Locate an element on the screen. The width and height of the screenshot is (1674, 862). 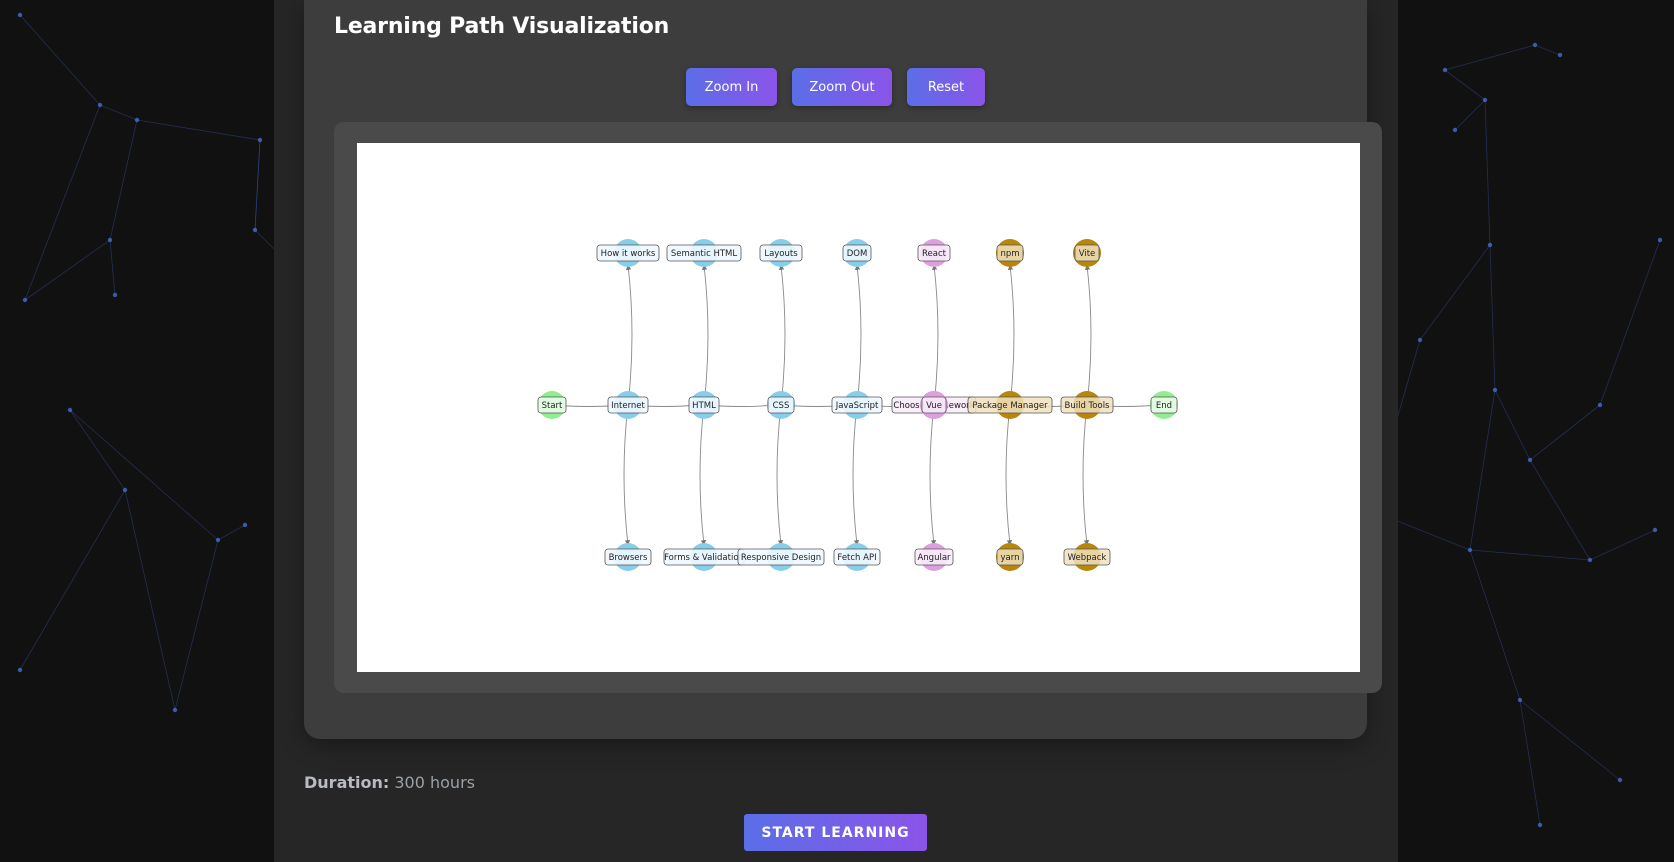
graph-node-label: Browsers is located at coordinates (628, 558).